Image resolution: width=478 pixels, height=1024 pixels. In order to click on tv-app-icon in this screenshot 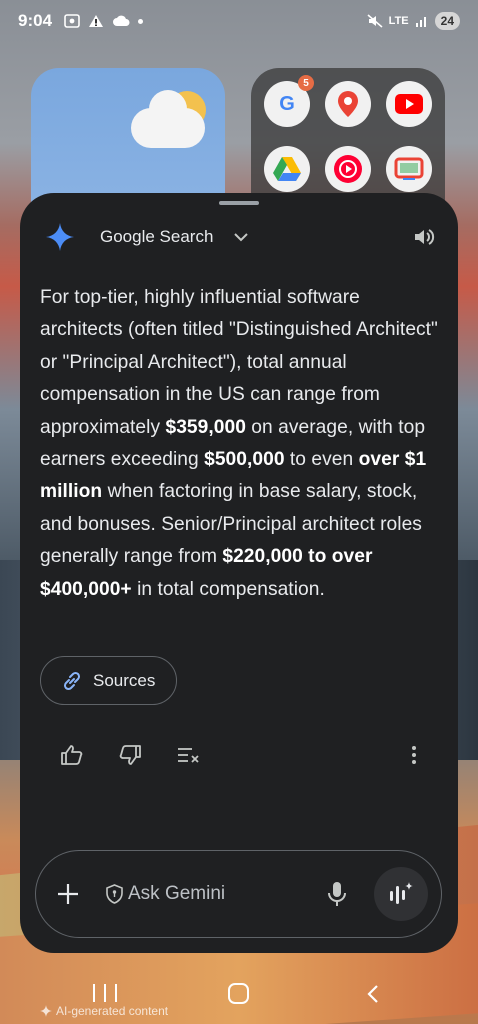, I will do `click(409, 169)`.